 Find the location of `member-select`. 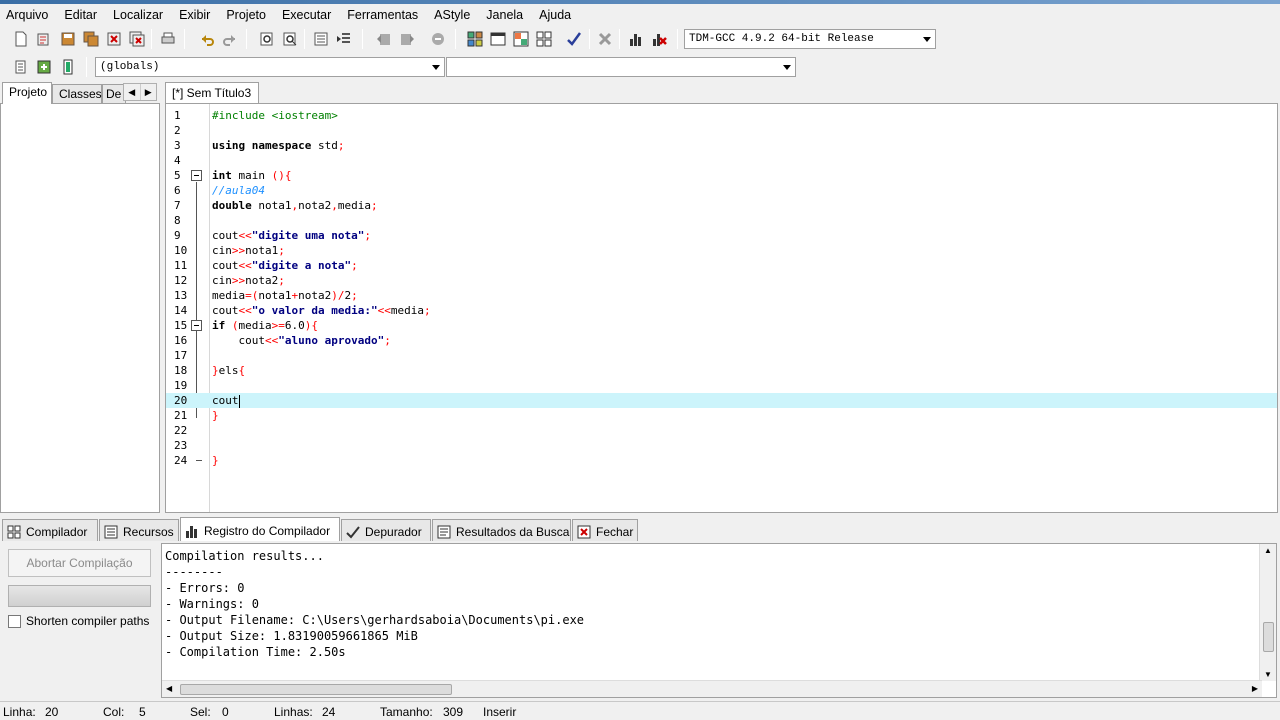

member-select is located at coordinates (621, 67).